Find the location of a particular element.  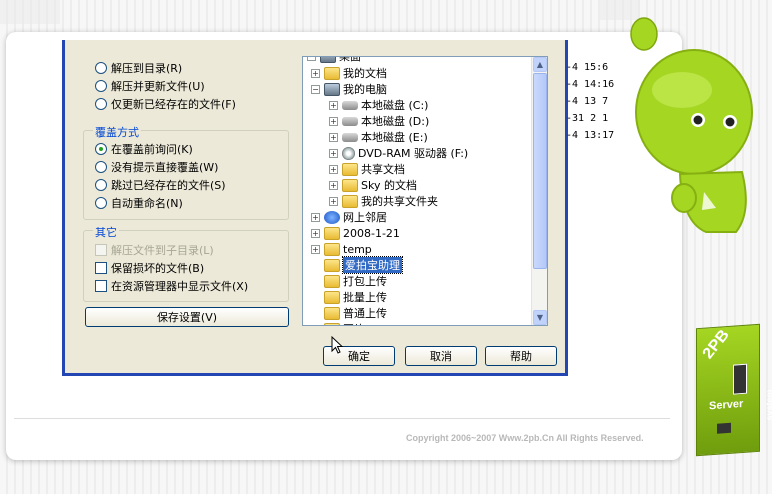

server-light is located at coordinates (724, 428).